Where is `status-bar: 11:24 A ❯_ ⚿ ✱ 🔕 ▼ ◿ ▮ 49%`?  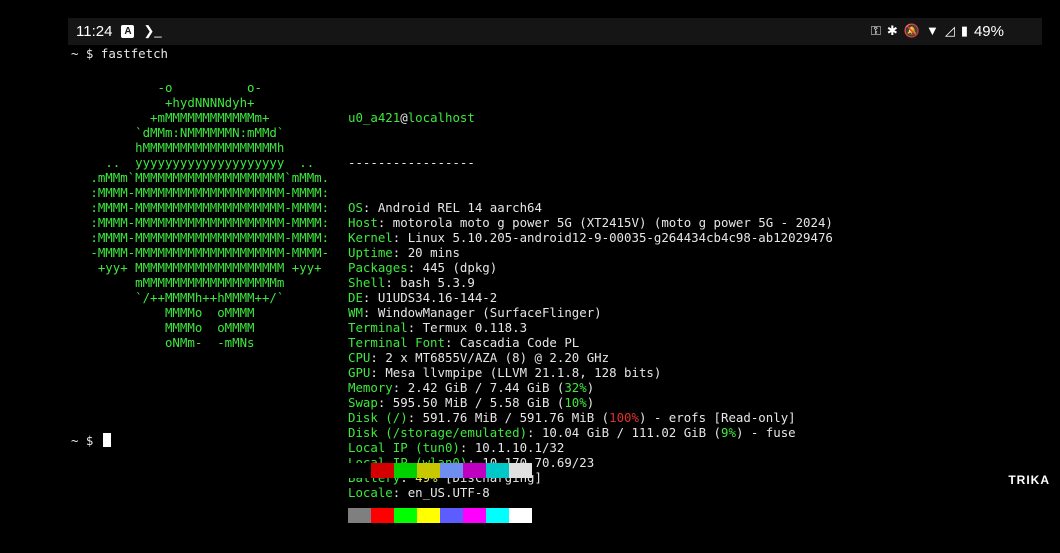
status-bar: 11:24 A ❯_ ⚿ ✱ 🔕 ▼ ◿ ▮ 49% is located at coordinates (555, 31).